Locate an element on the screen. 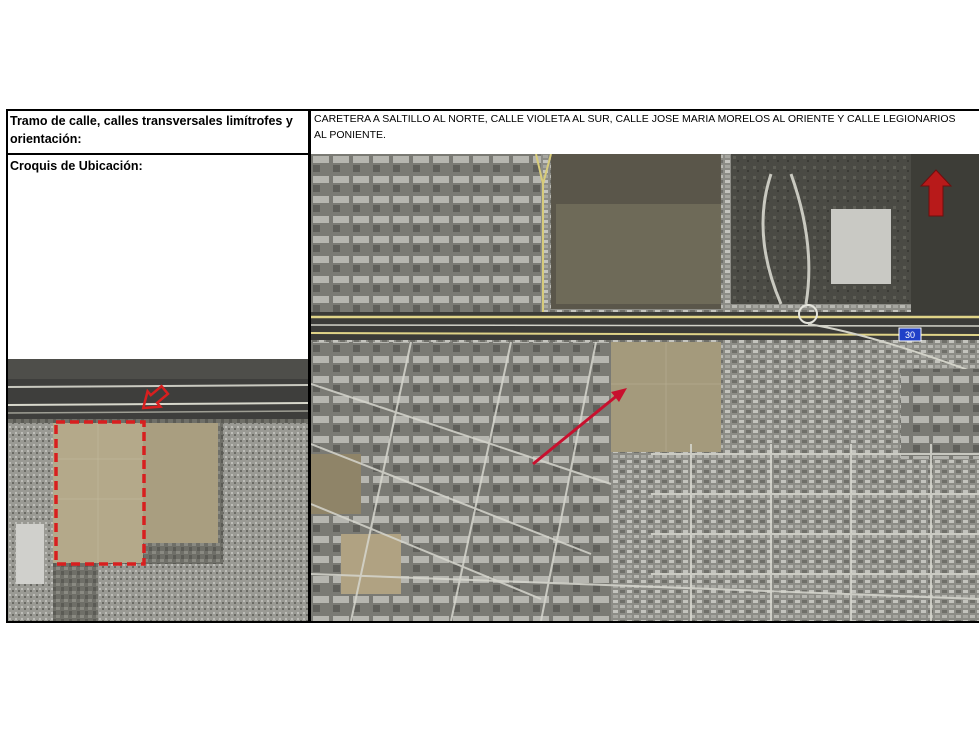 The height and width of the screenshot is (734, 979). highway-shield-number: 30 is located at coordinates (910, 335).